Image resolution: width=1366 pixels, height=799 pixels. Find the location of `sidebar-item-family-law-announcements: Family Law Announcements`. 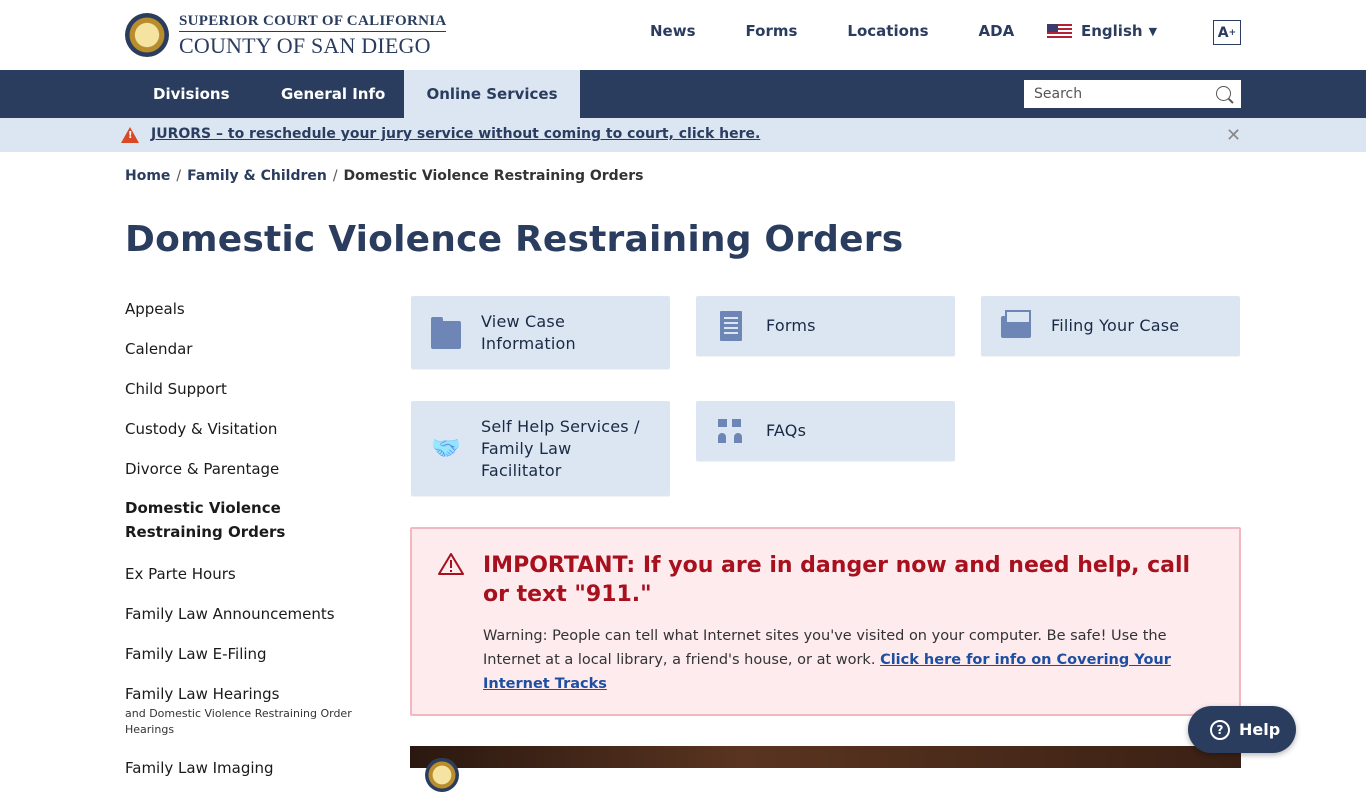

sidebar-item-family-law-announcements: Family Law Announcements is located at coordinates (250, 614).